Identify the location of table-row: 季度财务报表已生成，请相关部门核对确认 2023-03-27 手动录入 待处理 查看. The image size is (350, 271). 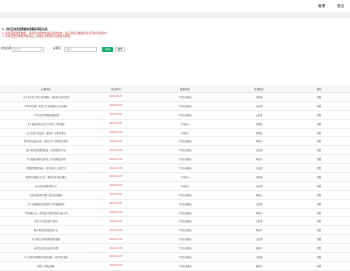
(175, 177).